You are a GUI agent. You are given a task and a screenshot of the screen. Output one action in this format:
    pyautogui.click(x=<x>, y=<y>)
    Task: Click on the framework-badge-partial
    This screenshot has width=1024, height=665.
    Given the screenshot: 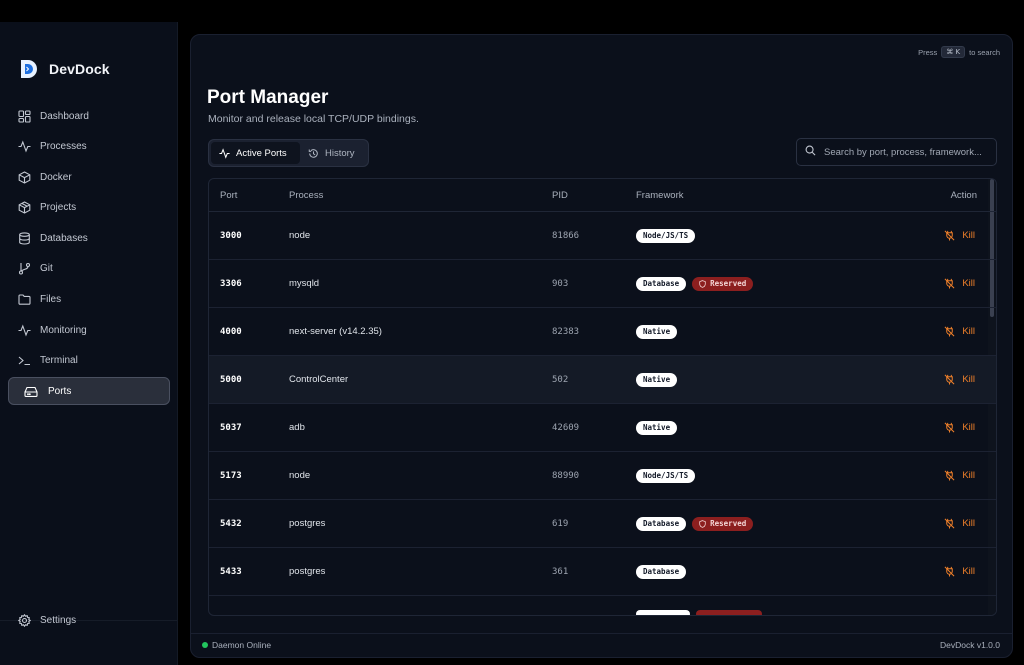 What is the action you would take?
    pyautogui.click(x=663, y=612)
    